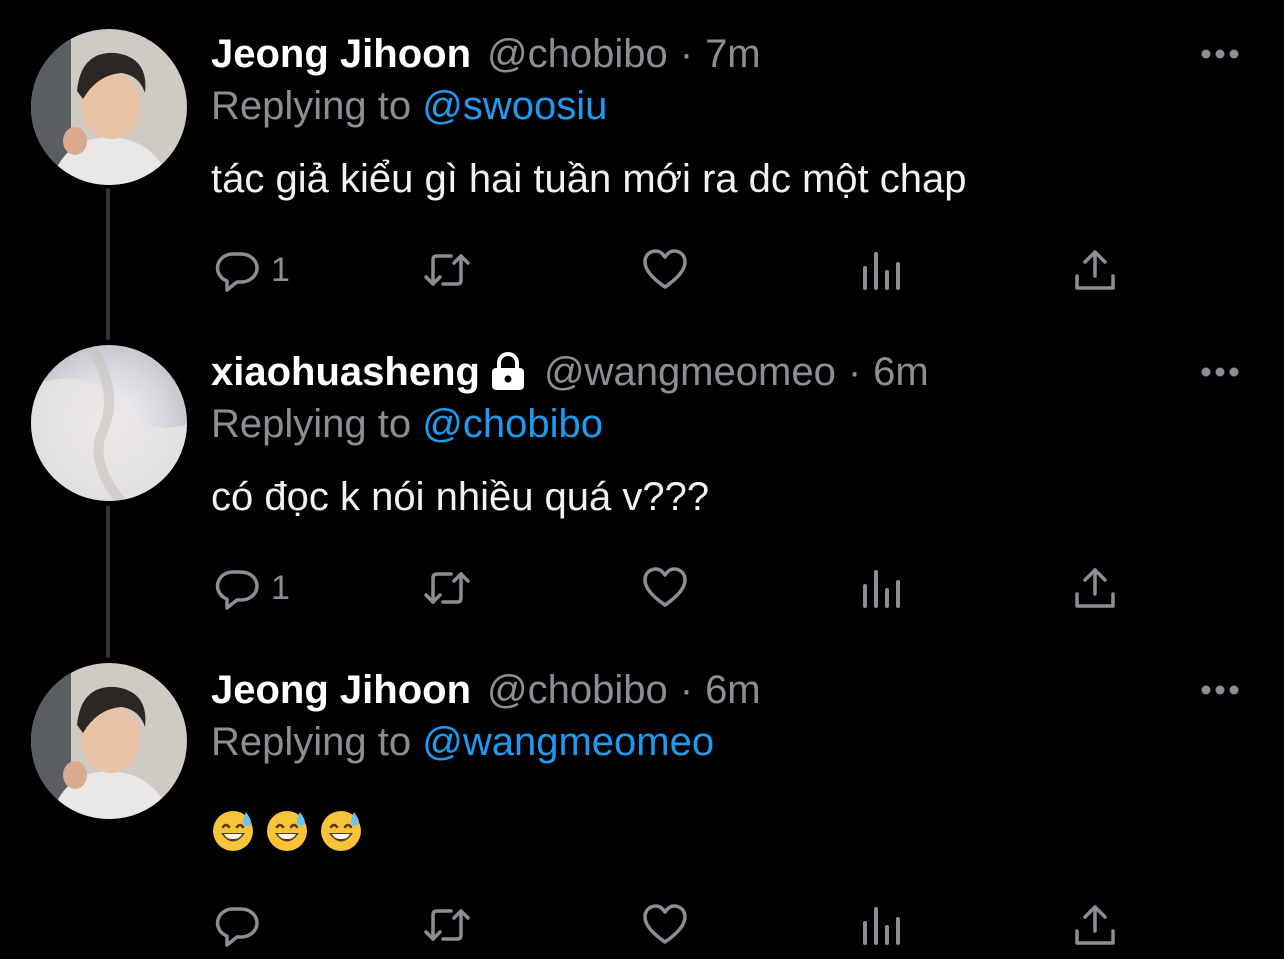 Image resolution: width=1284 pixels, height=959 pixels. I want to click on user-handle: @wangmeomeo, so click(690, 372).